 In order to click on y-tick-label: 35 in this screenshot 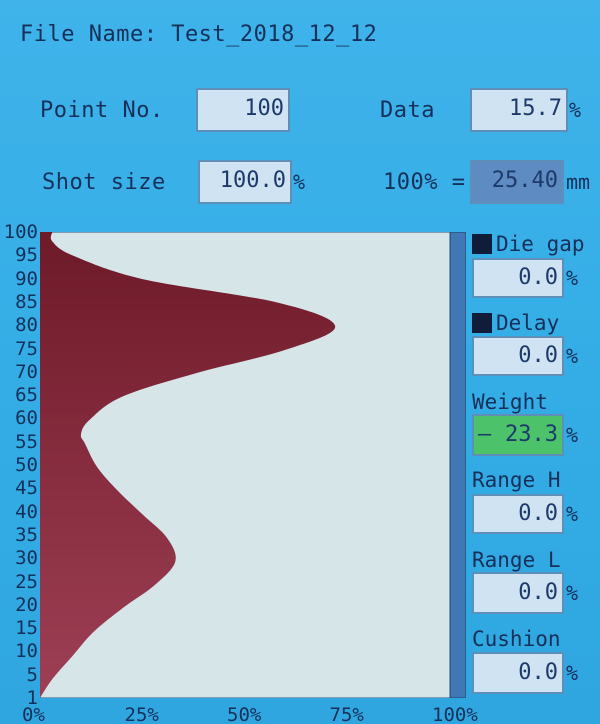, I will do `click(26, 534)`.